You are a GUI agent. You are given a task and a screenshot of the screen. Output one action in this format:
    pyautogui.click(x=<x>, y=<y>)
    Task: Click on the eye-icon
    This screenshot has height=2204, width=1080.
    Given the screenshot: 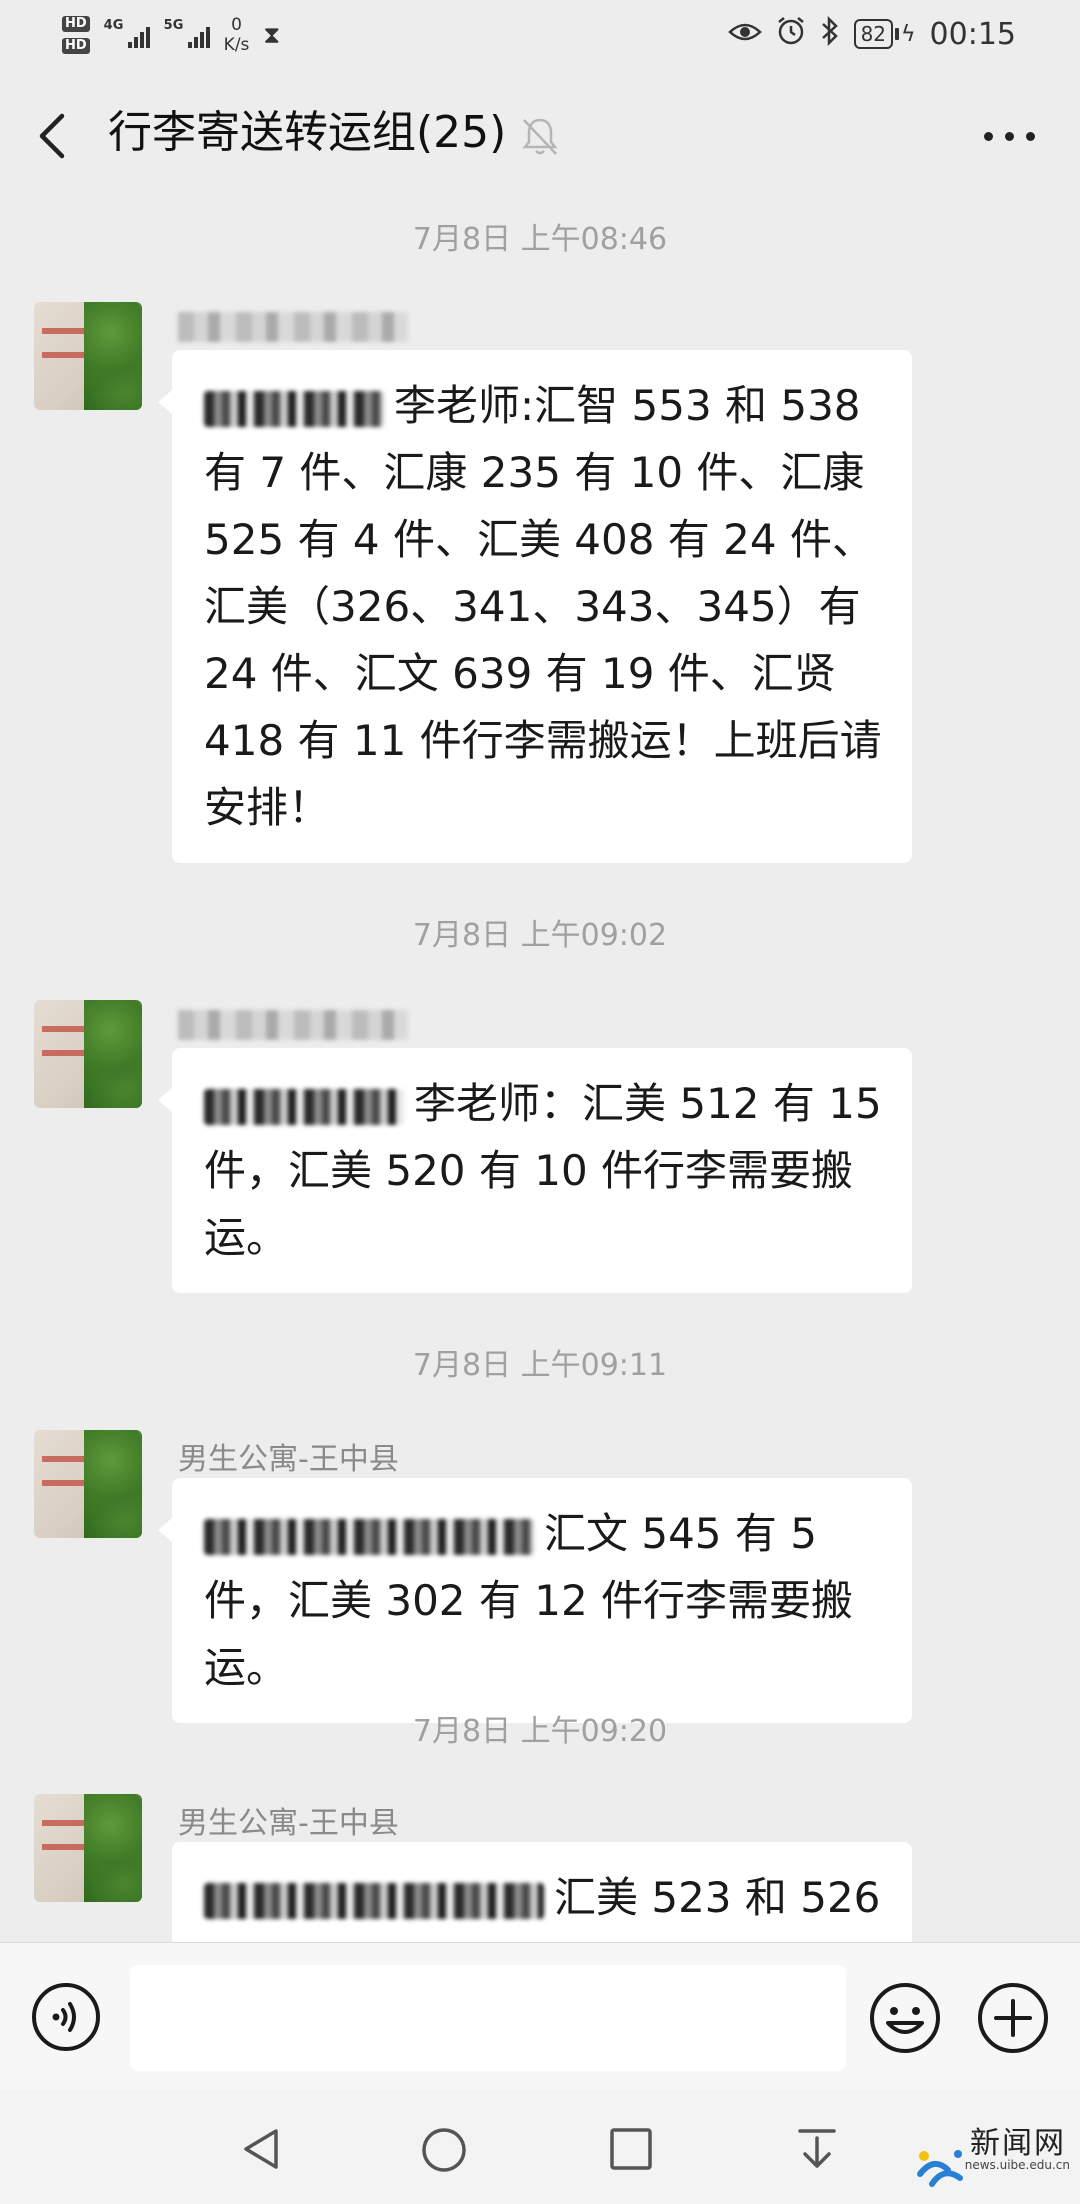 What is the action you would take?
    pyautogui.click(x=744, y=34)
    